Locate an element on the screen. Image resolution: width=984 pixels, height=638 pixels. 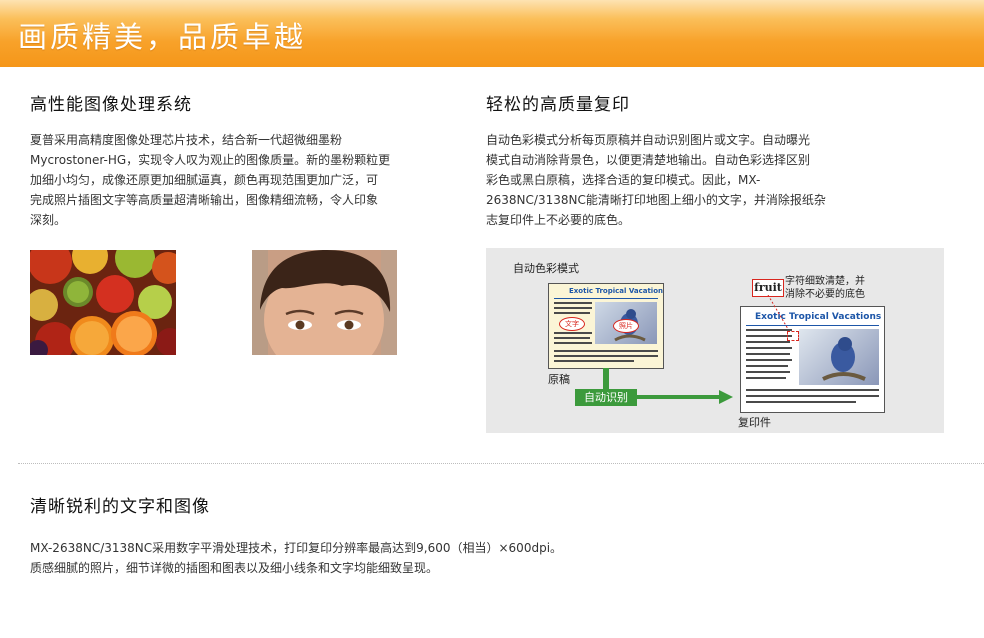
fruits-photo is located at coordinates (103, 302).